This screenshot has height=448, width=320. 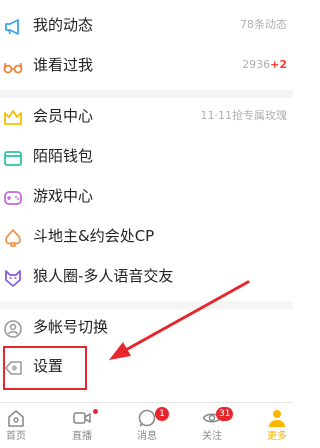 I want to click on menu-item-visitors: 谁看过我 2936+2, so click(x=146, y=67).